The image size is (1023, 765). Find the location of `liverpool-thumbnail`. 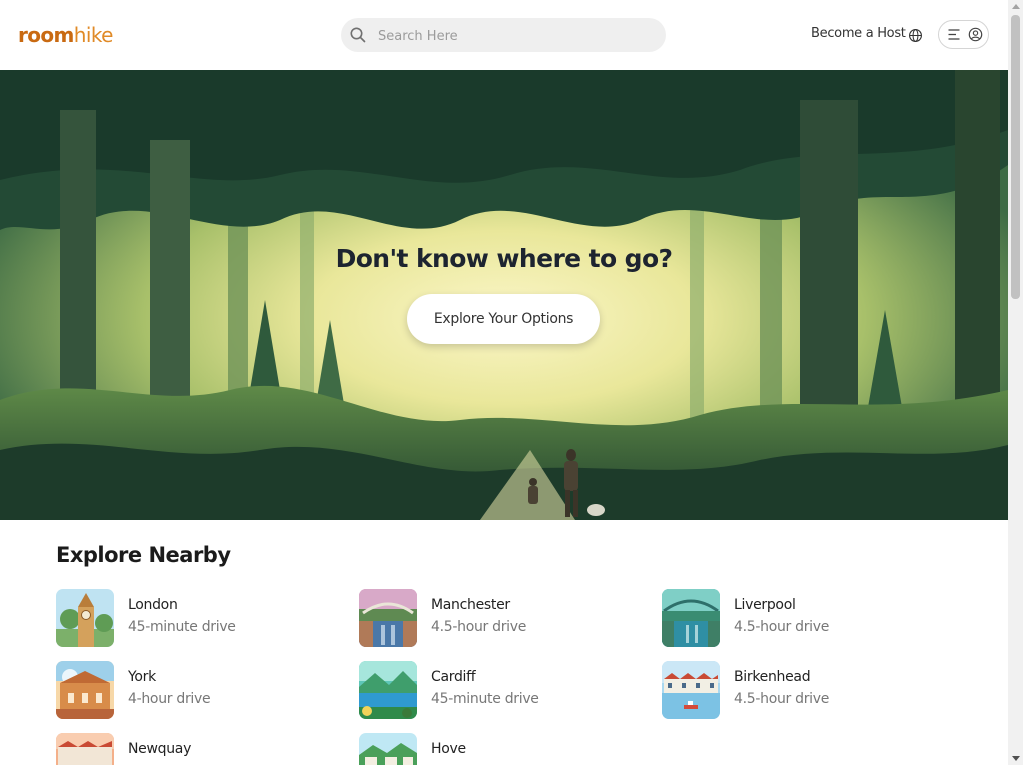

liverpool-thumbnail is located at coordinates (691, 618).